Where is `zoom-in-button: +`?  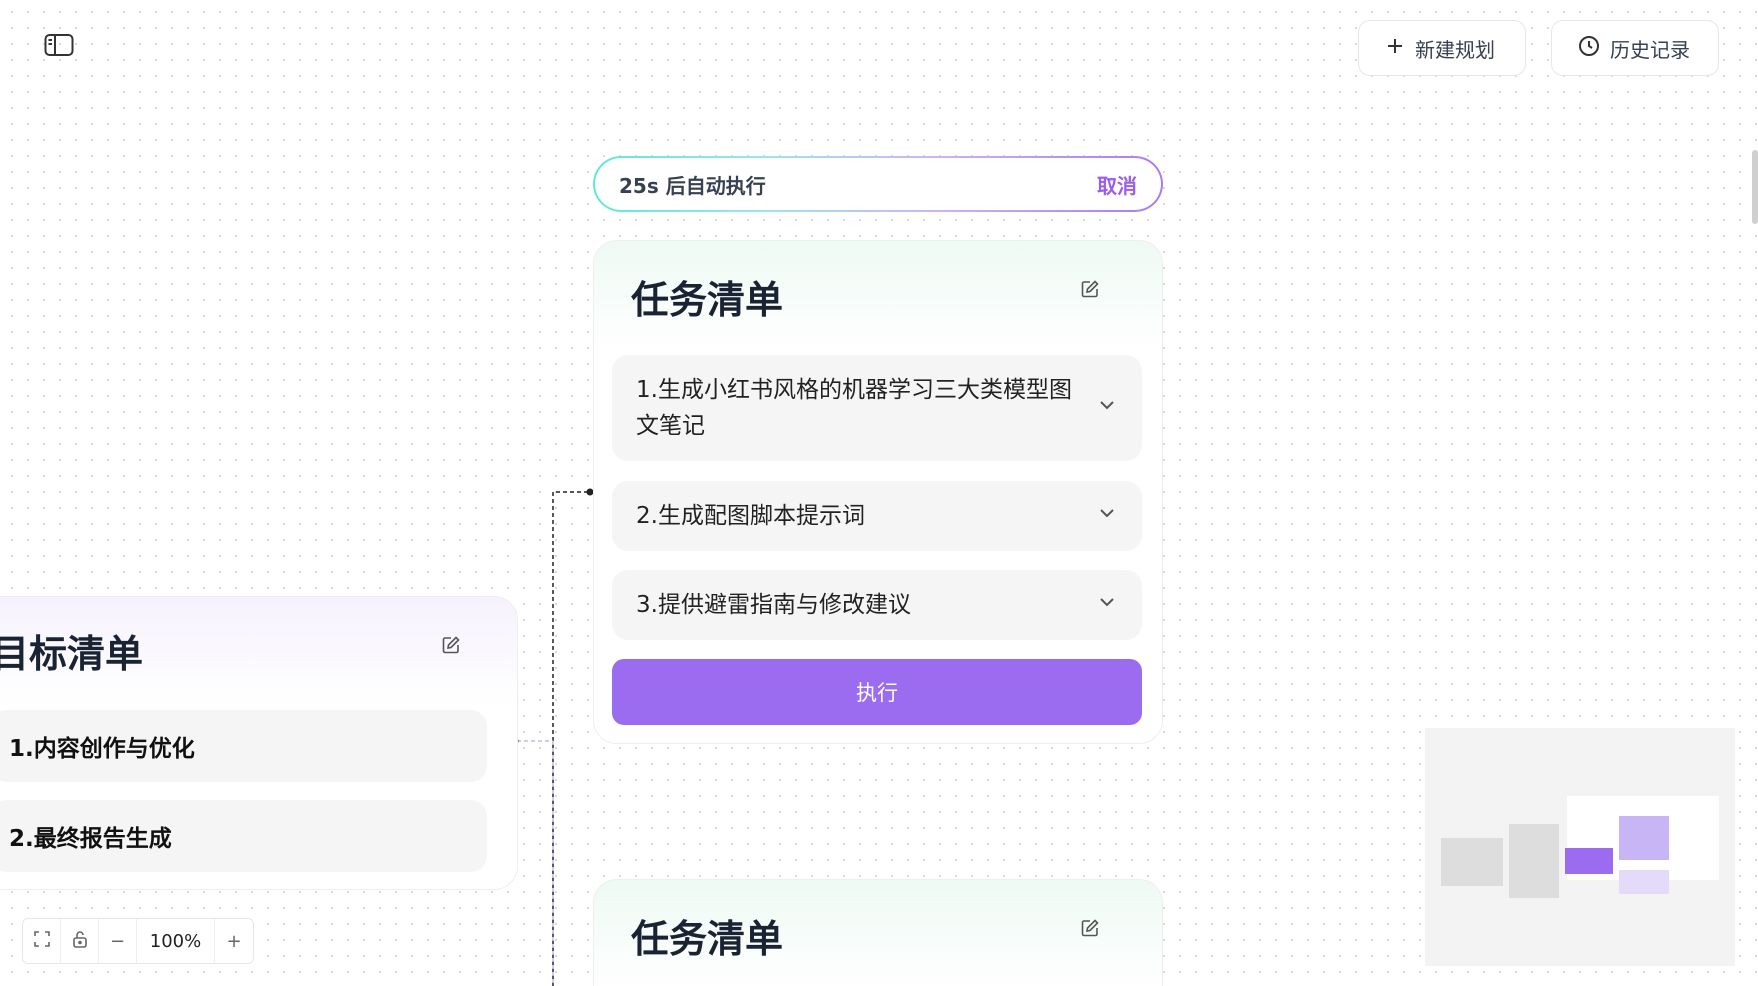 zoom-in-button: + is located at coordinates (234, 941).